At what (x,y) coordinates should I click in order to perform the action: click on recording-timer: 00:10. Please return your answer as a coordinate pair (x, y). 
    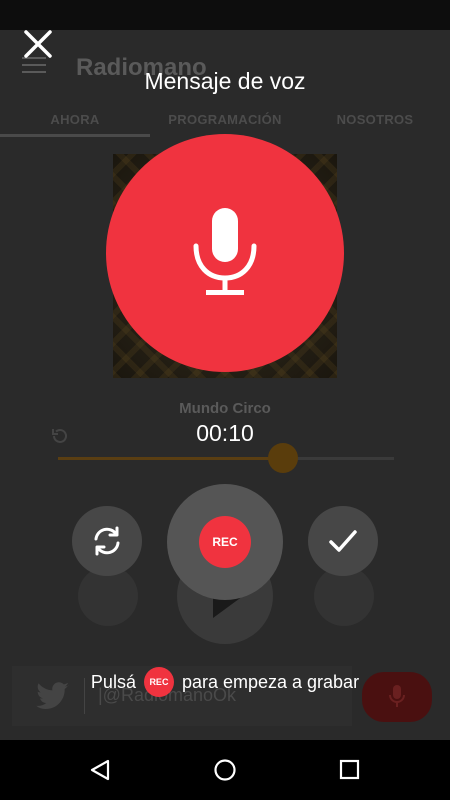
    Looking at the image, I should click on (225, 433).